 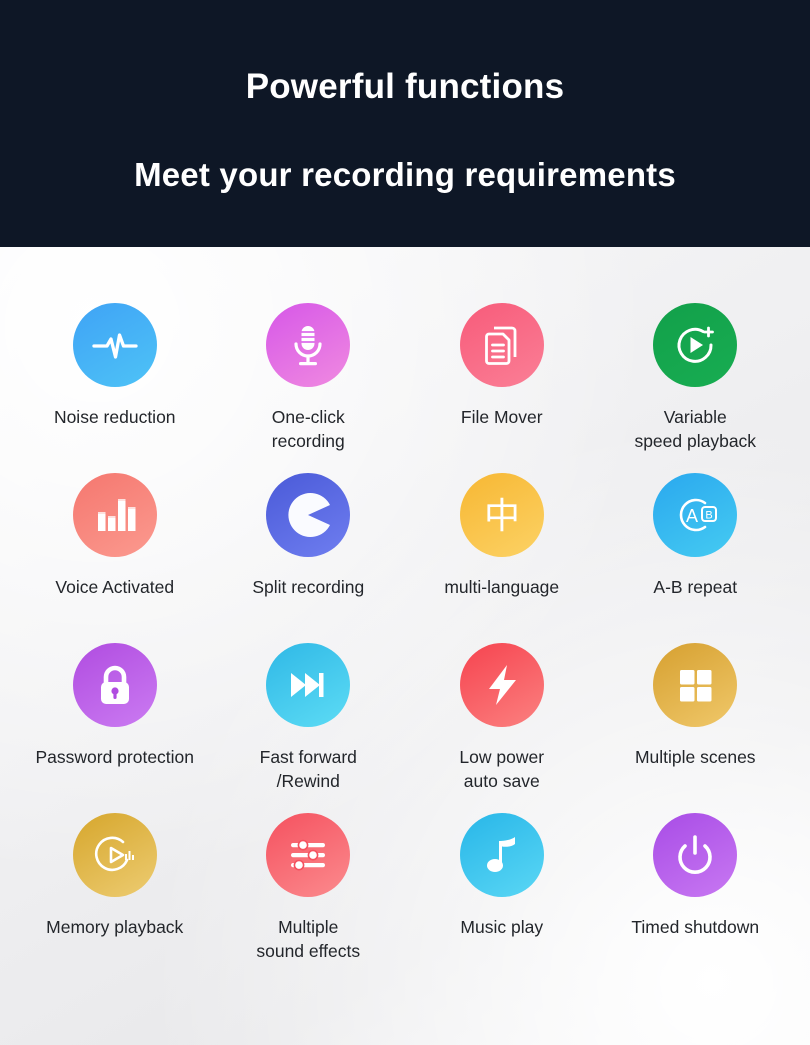 I want to click on feature-label: A-B repeat, so click(x=695, y=587).